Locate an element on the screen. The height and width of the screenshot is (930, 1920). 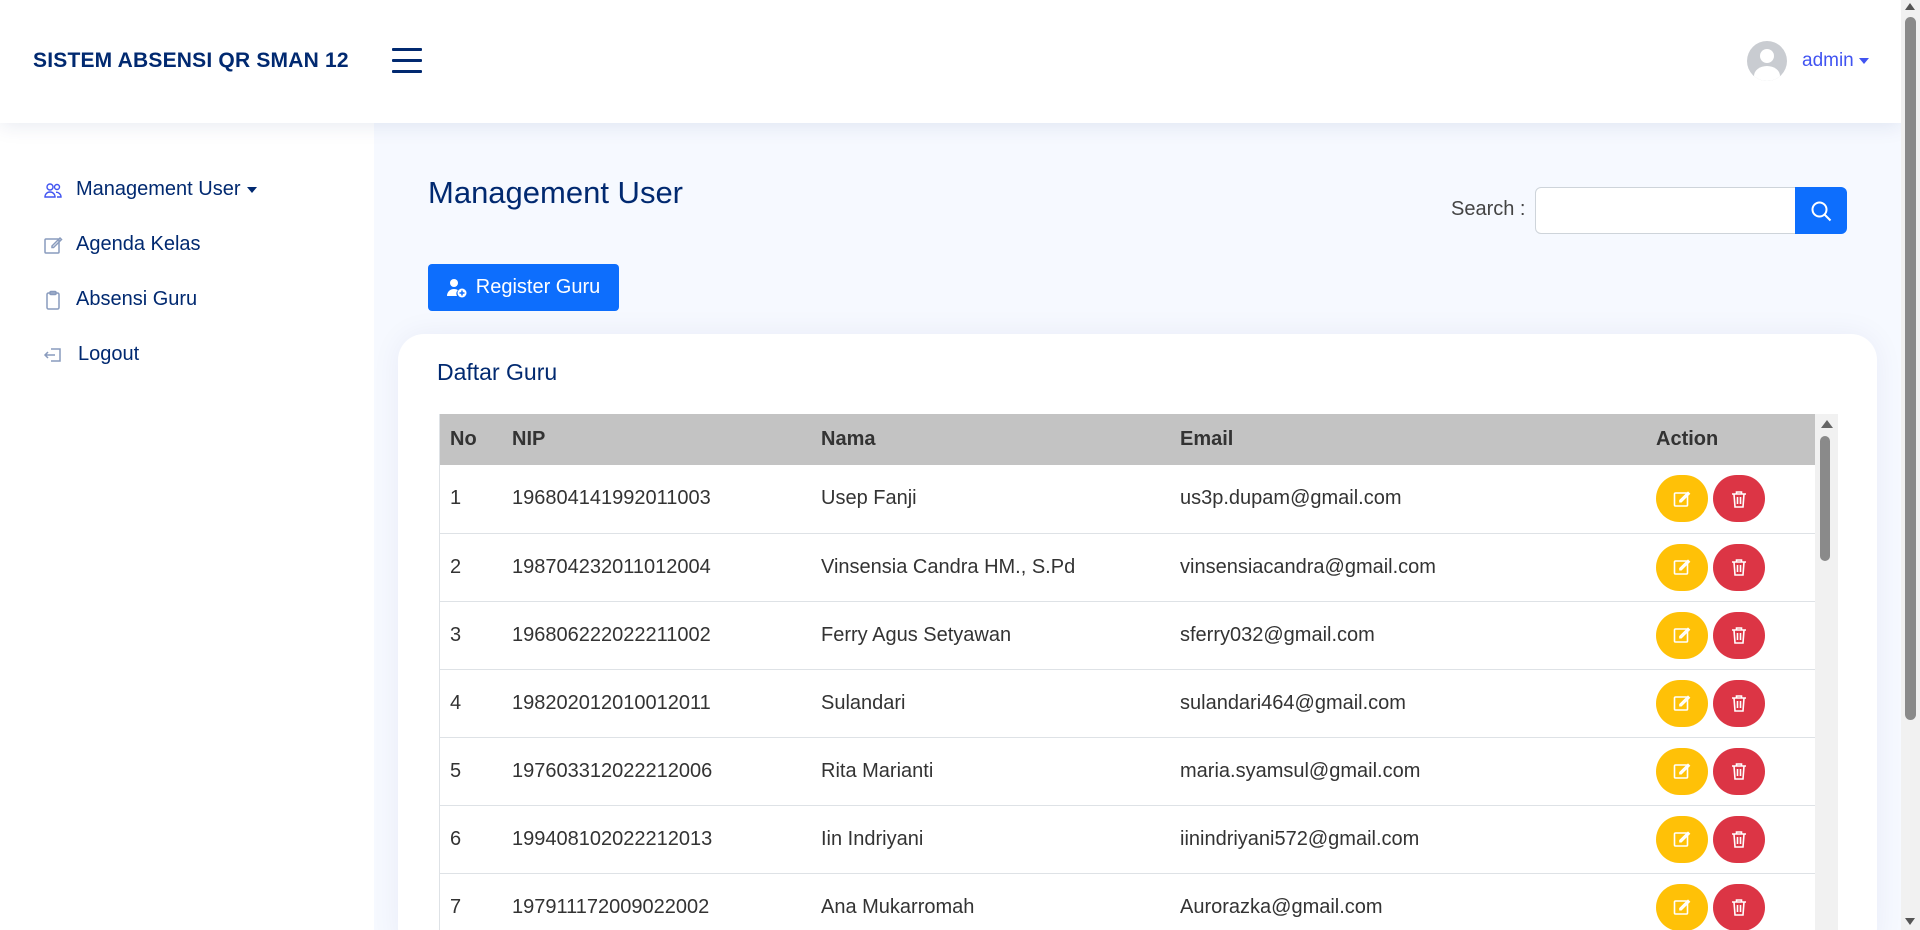
cell-nip: 196806222022211002 is located at coordinates (656, 635).